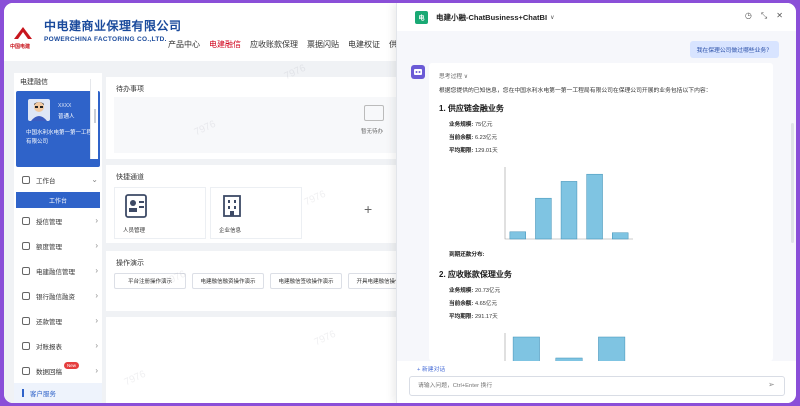  What do you see at coordinates (475, 291) in the screenshot?
I see `metric-row: 业务规模: 20.73亿元` at bounding box center [475, 291].